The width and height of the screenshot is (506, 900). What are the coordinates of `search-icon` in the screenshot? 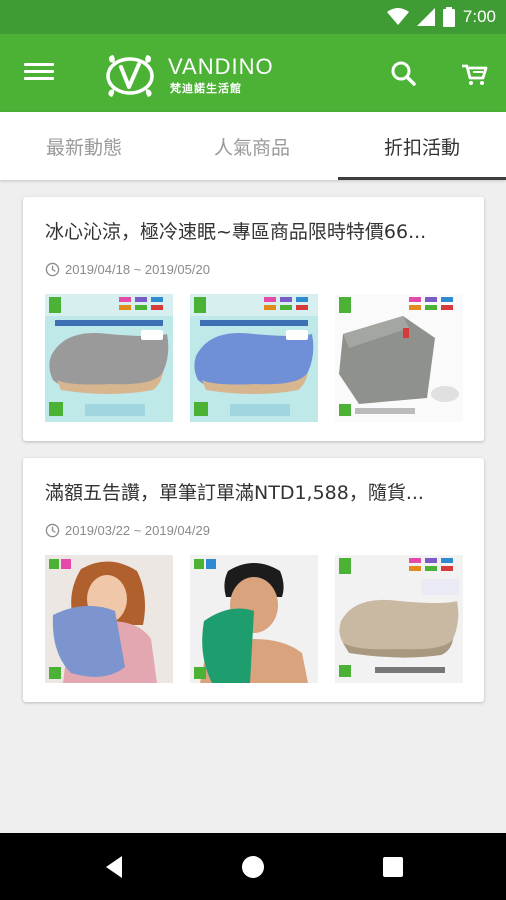 It's located at (404, 74).